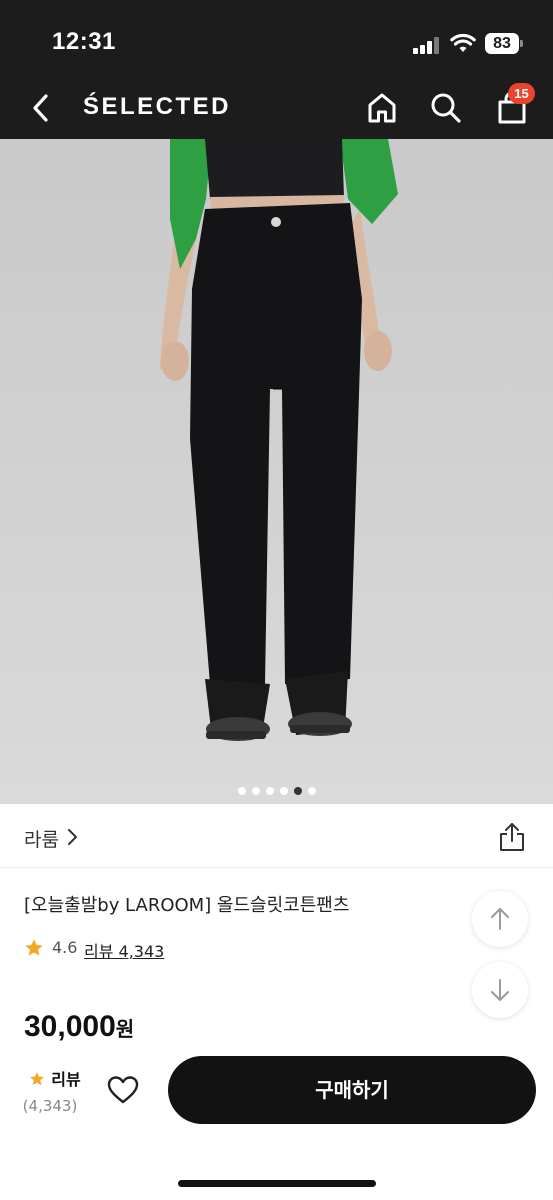 This screenshot has height=1200, width=553. Describe the element at coordinates (446, 108) in the screenshot. I see `search-icon` at that location.